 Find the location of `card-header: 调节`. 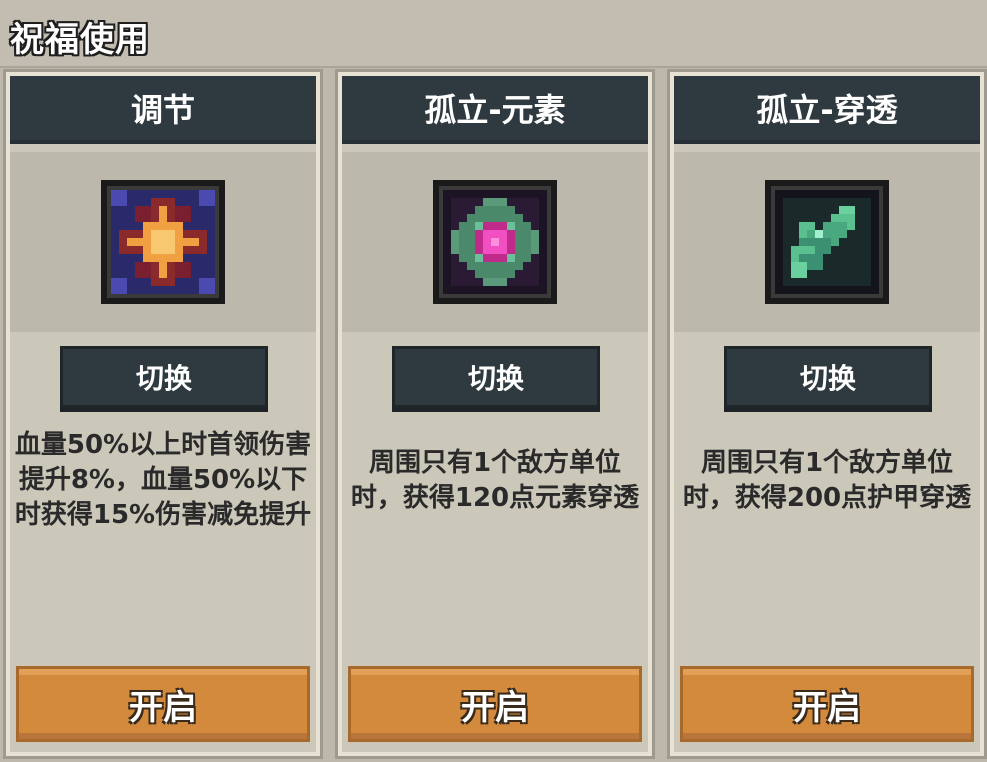

card-header: 调节 is located at coordinates (163, 110).